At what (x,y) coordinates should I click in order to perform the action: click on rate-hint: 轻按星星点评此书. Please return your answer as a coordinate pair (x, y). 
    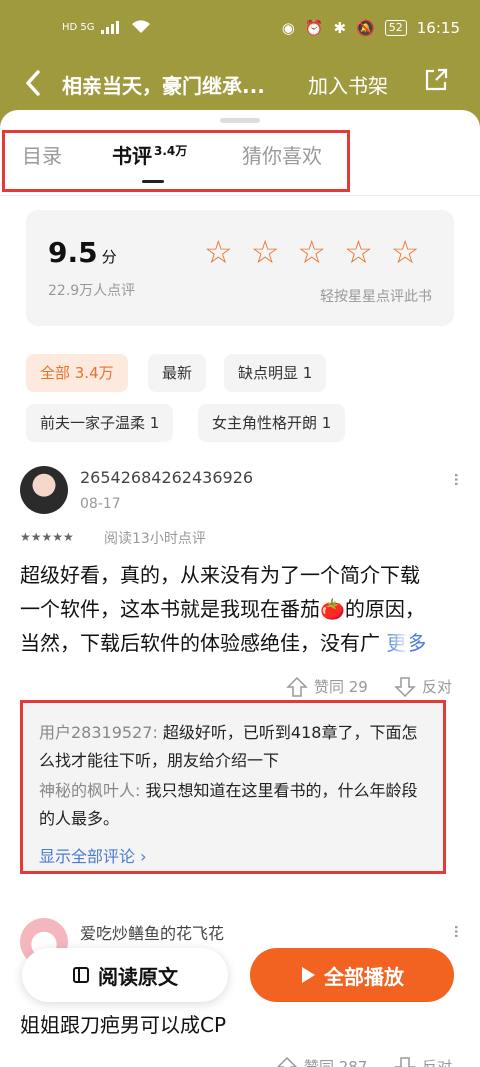
    Looking at the image, I should click on (376, 297).